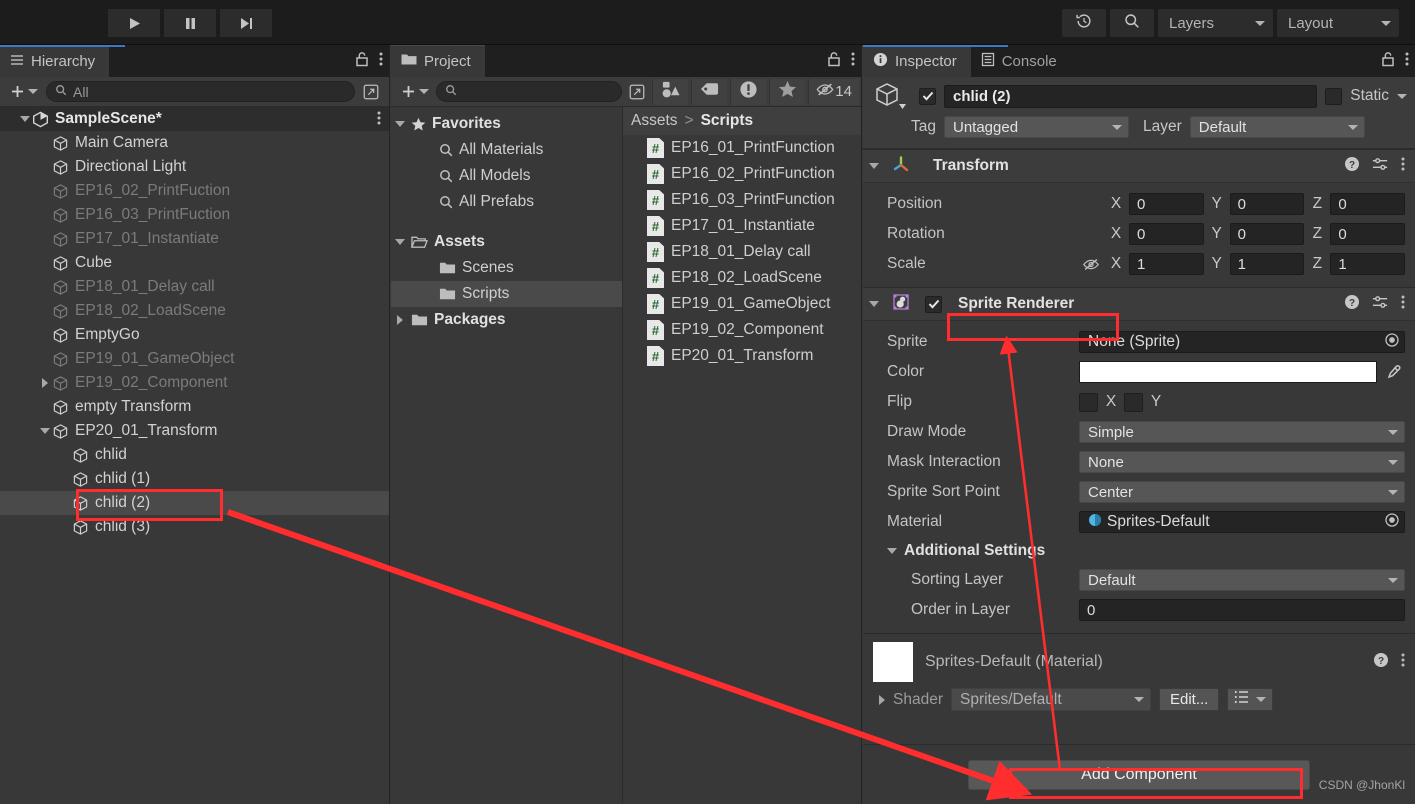  What do you see at coordinates (742, 148) in the screenshot?
I see `asset-item: # EP16_01_PrintFunction` at bounding box center [742, 148].